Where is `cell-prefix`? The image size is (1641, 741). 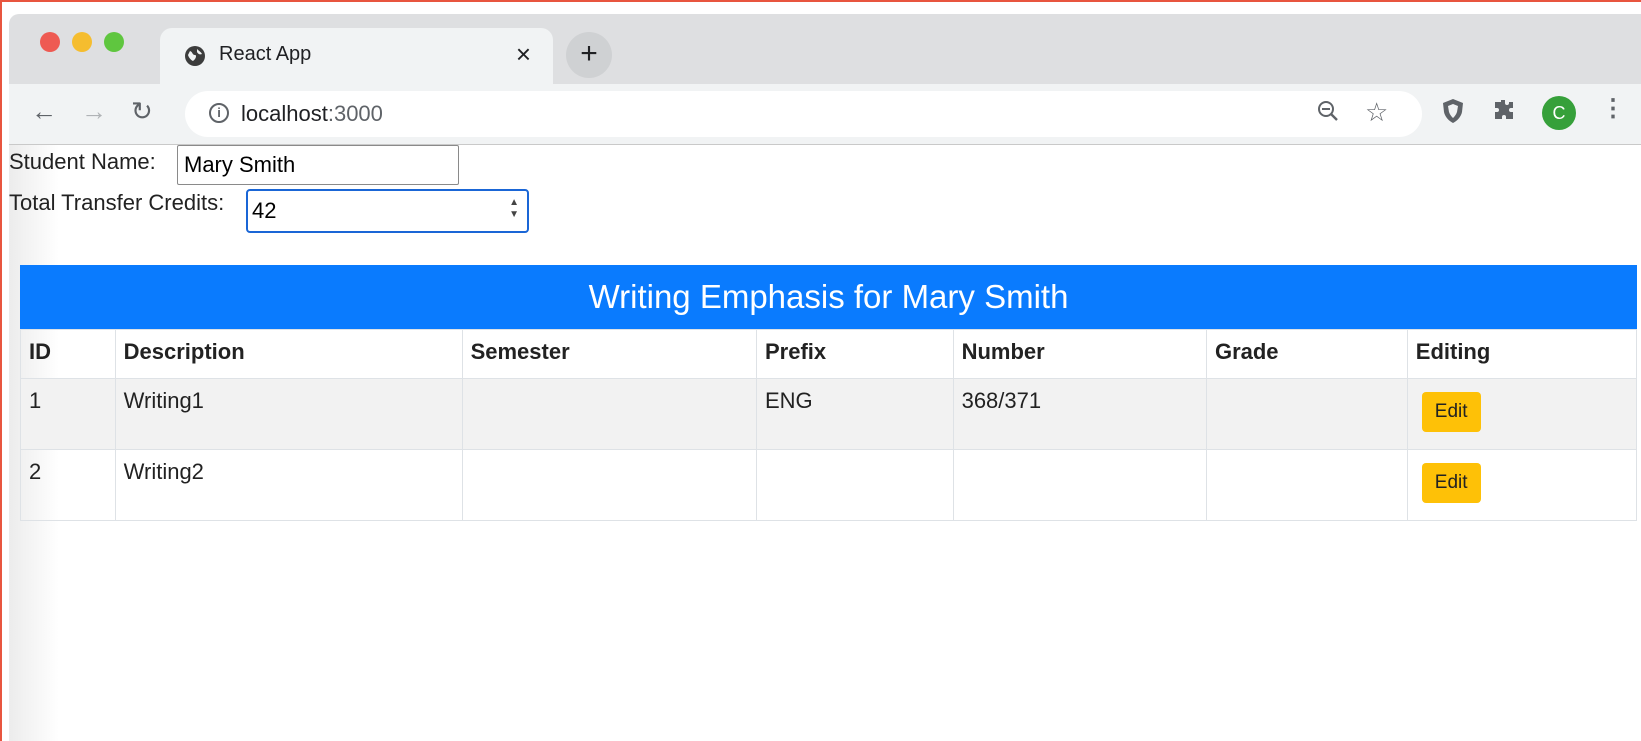
cell-prefix is located at coordinates (854, 485).